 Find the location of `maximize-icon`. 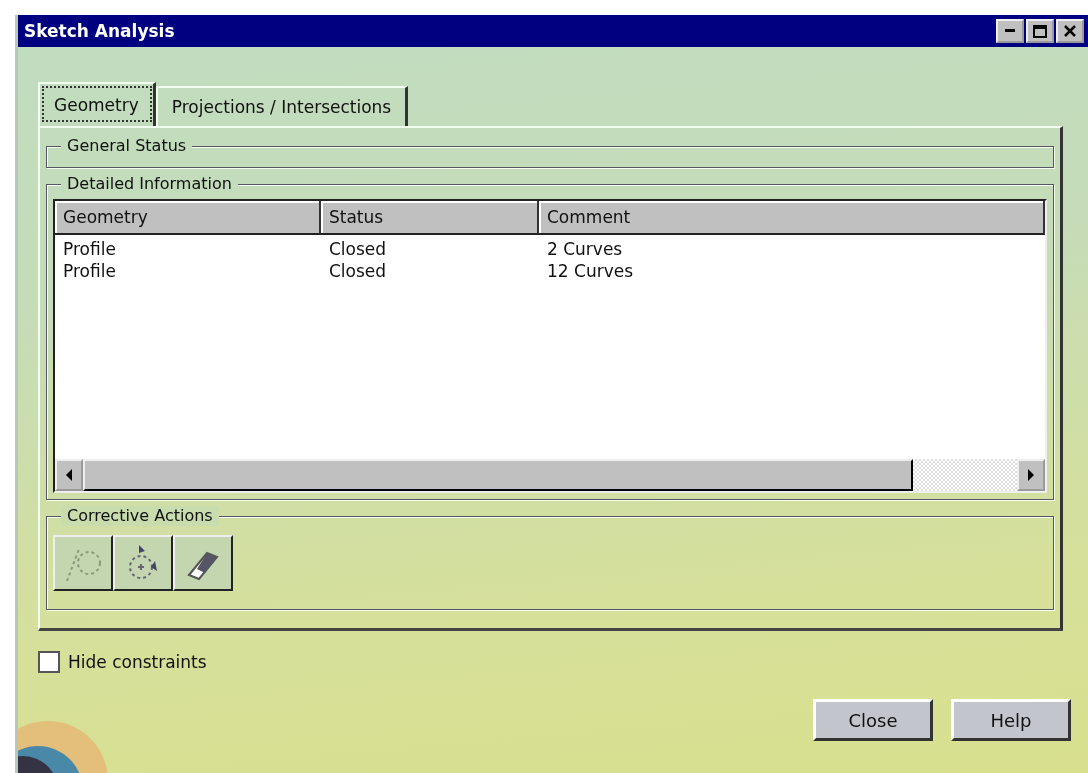

maximize-icon is located at coordinates (1040, 31).